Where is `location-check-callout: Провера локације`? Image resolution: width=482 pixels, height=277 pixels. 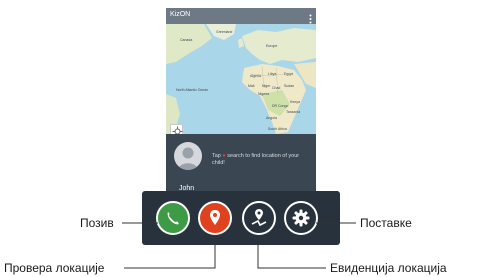
location-check-callout: Провера локације is located at coordinates (54, 268).